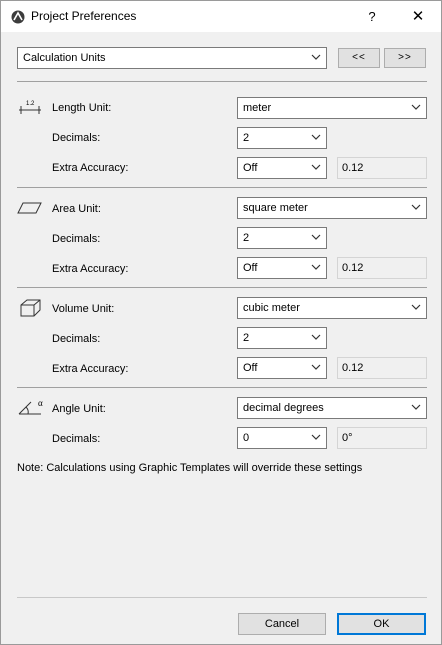 Image resolution: width=442 pixels, height=645 pixels. Describe the element at coordinates (82, 108) in the screenshot. I see `length-unit-label: Length Unit:` at that location.